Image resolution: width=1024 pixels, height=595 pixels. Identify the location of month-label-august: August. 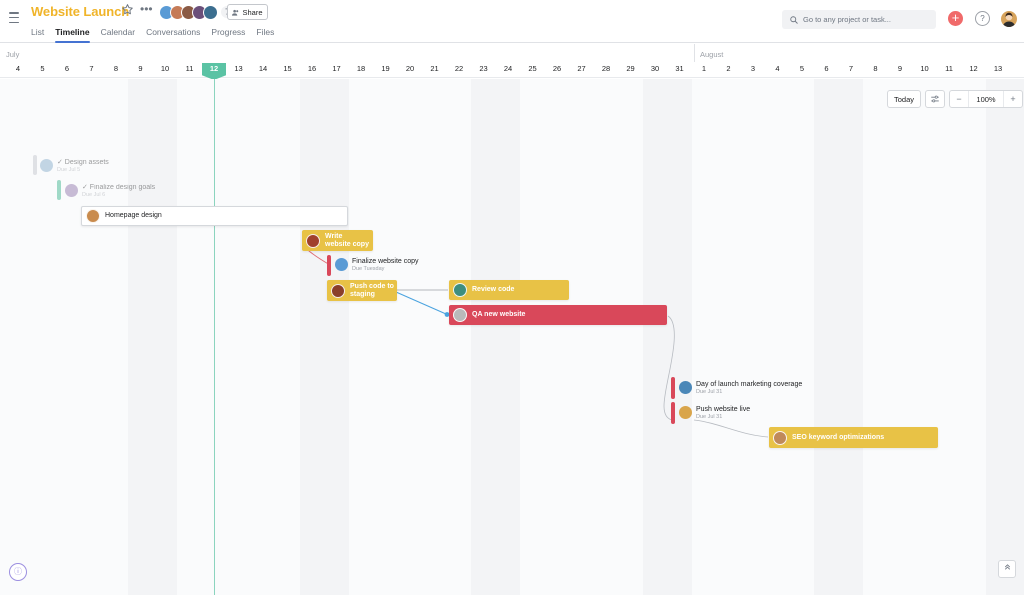
(712, 54).